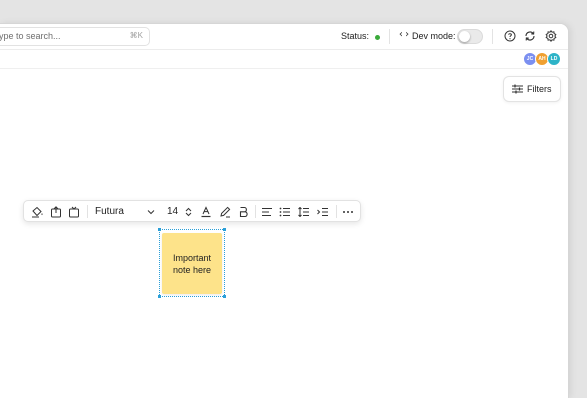 This screenshot has height=398, width=587. I want to click on sticky-note: Important note here, so click(192, 263).